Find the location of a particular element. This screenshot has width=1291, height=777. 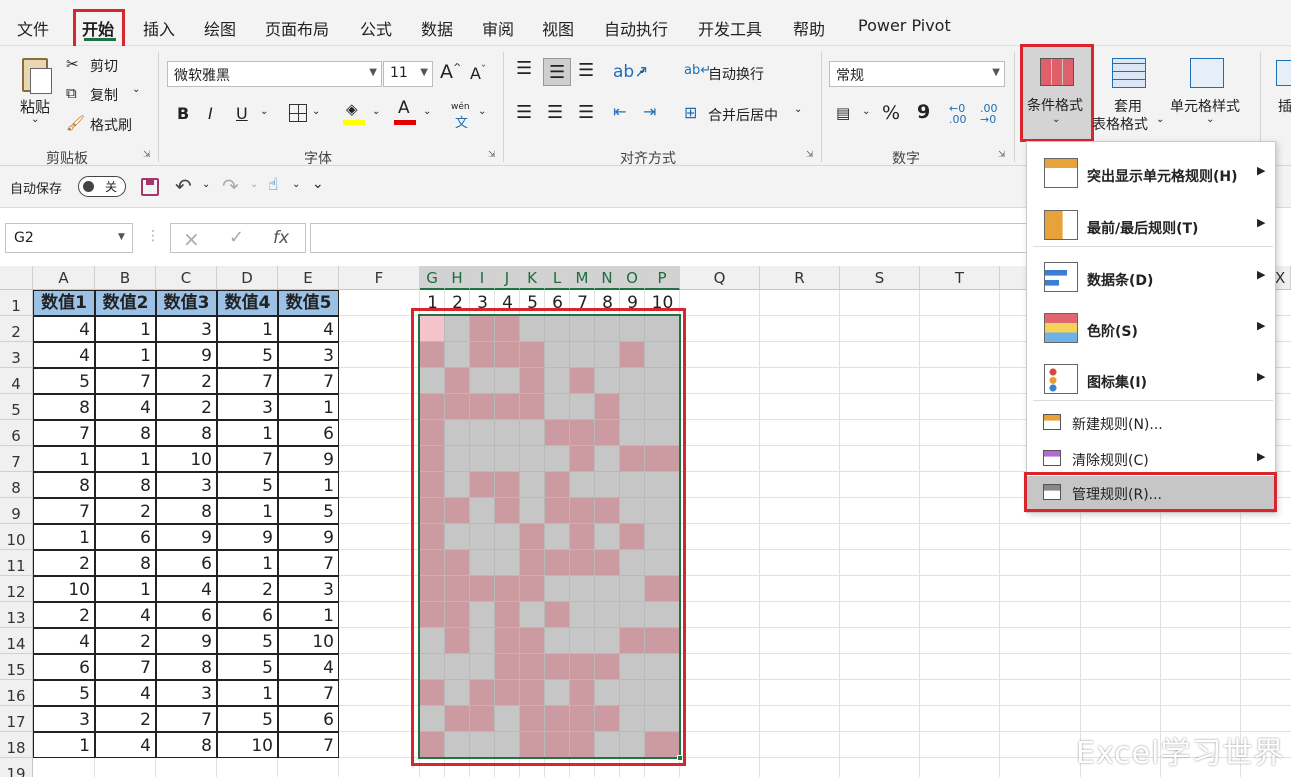

borders-button is located at coordinates (298, 113).